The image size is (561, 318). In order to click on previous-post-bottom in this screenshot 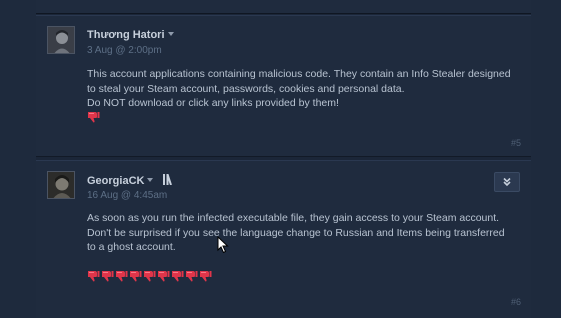, I will do `click(283, 7)`.